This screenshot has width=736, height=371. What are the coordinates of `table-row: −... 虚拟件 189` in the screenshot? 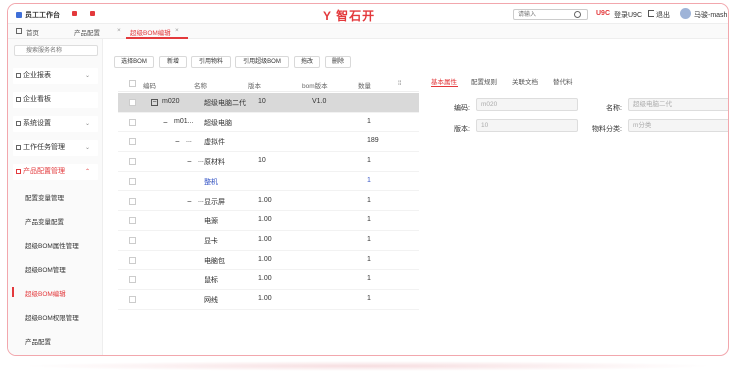 It's located at (268, 142).